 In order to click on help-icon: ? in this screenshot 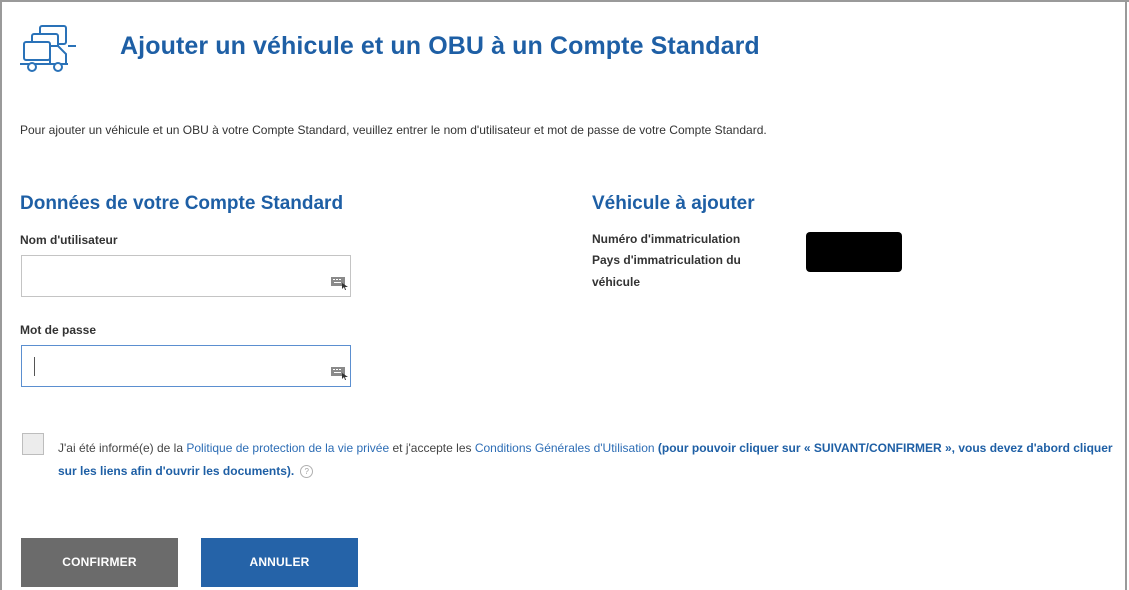, I will do `click(307, 472)`.